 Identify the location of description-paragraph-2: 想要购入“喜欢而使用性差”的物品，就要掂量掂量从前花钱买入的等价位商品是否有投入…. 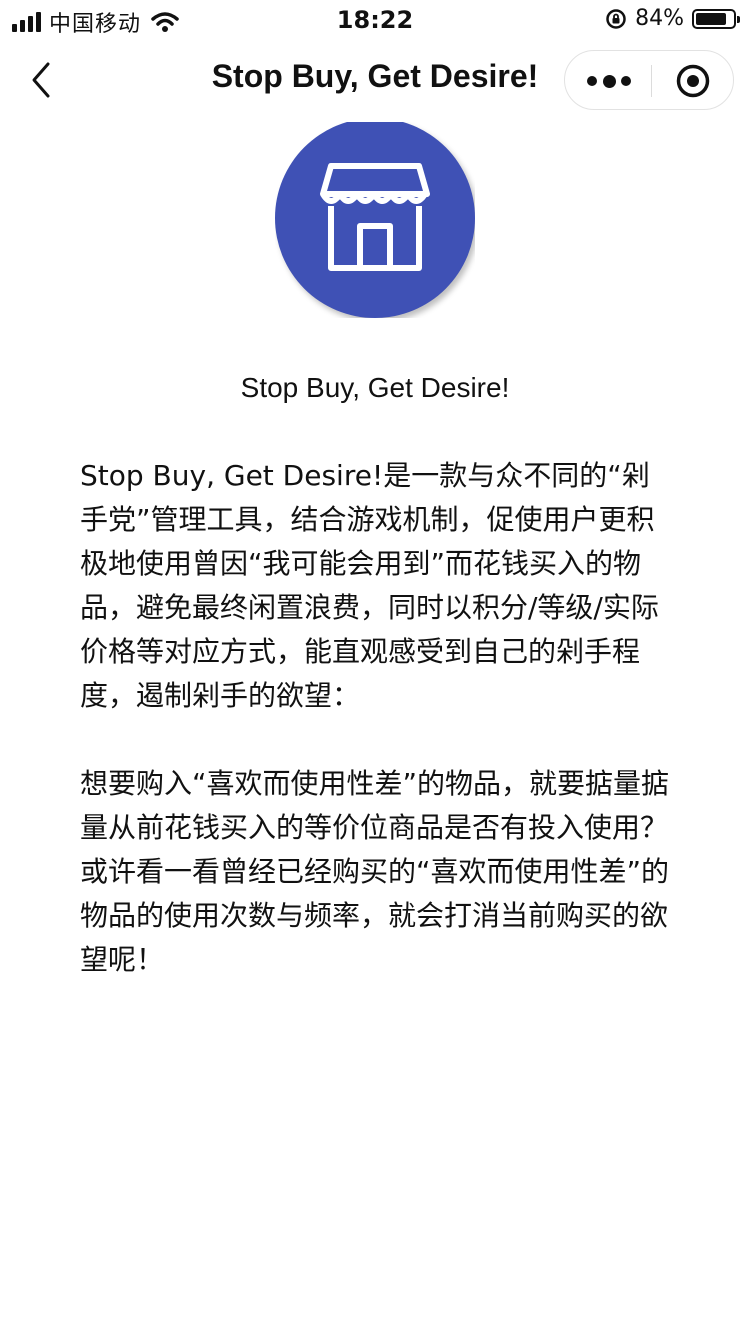
(375, 871).